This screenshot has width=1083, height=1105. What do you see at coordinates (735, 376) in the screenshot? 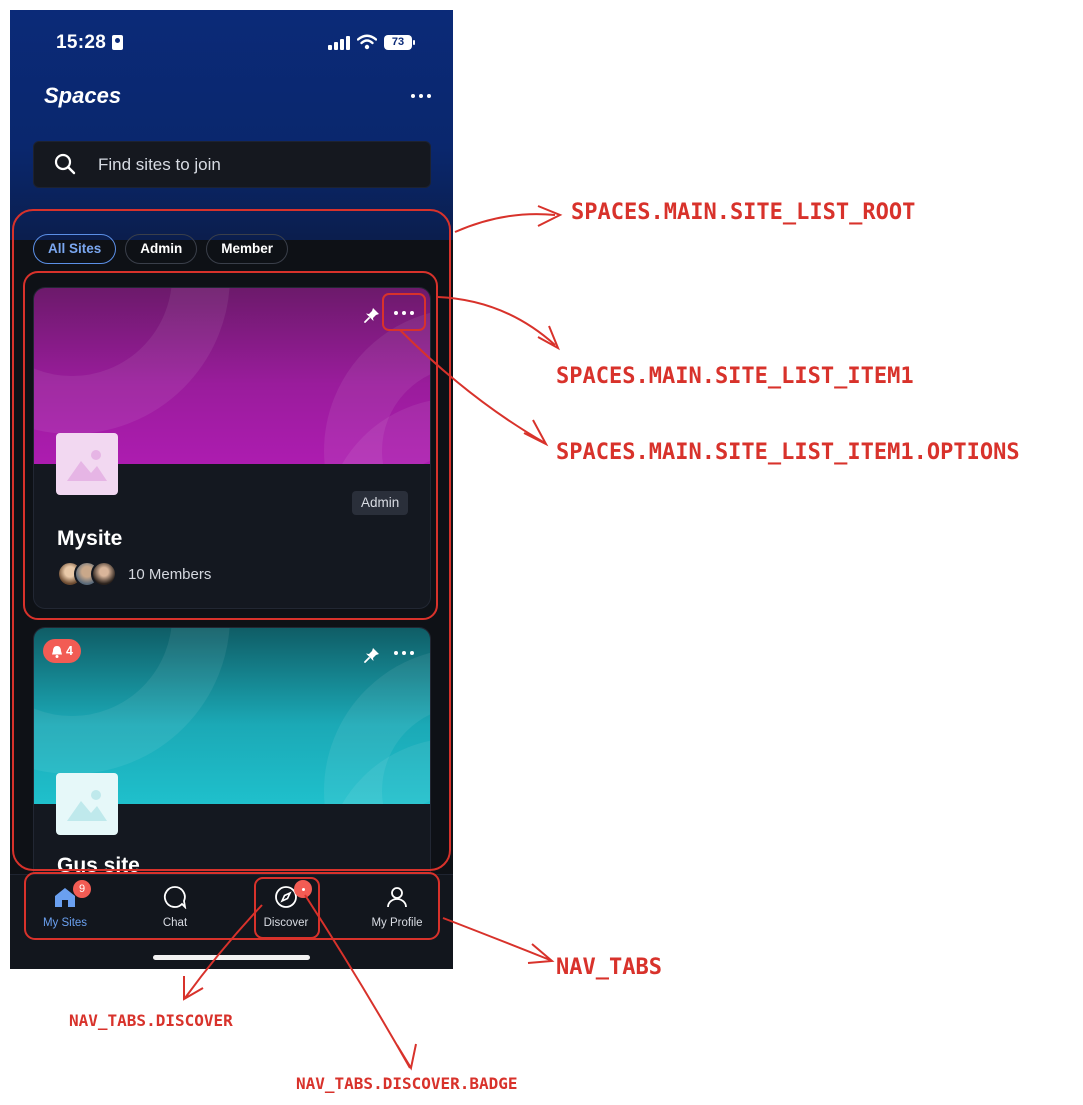
I see `annotation-label-site-list-item1: SPACES.MAIN.SITE_LIST_ITEM1` at bounding box center [735, 376].